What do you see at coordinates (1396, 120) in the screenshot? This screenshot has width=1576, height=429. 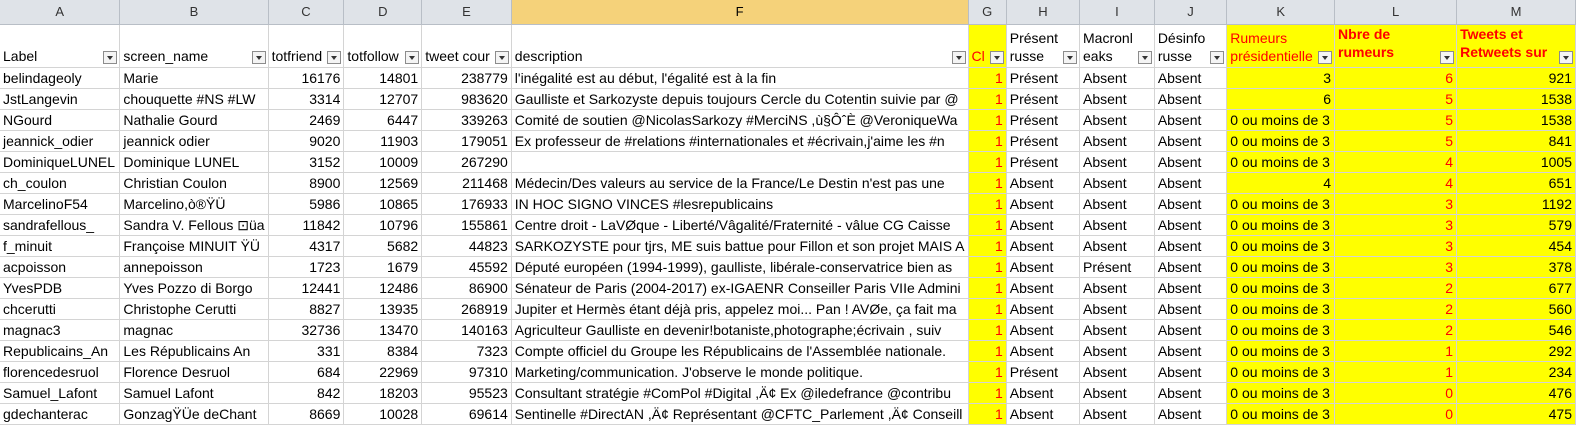 I see `cell-l: 5` at bounding box center [1396, 120].